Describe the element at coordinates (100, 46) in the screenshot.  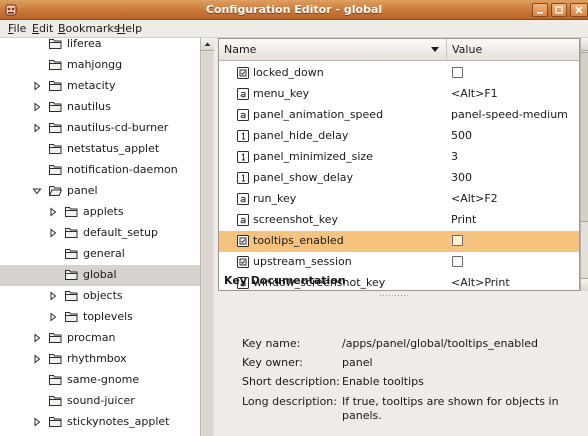
I see `tree-item-liferea: liferea` at that location.